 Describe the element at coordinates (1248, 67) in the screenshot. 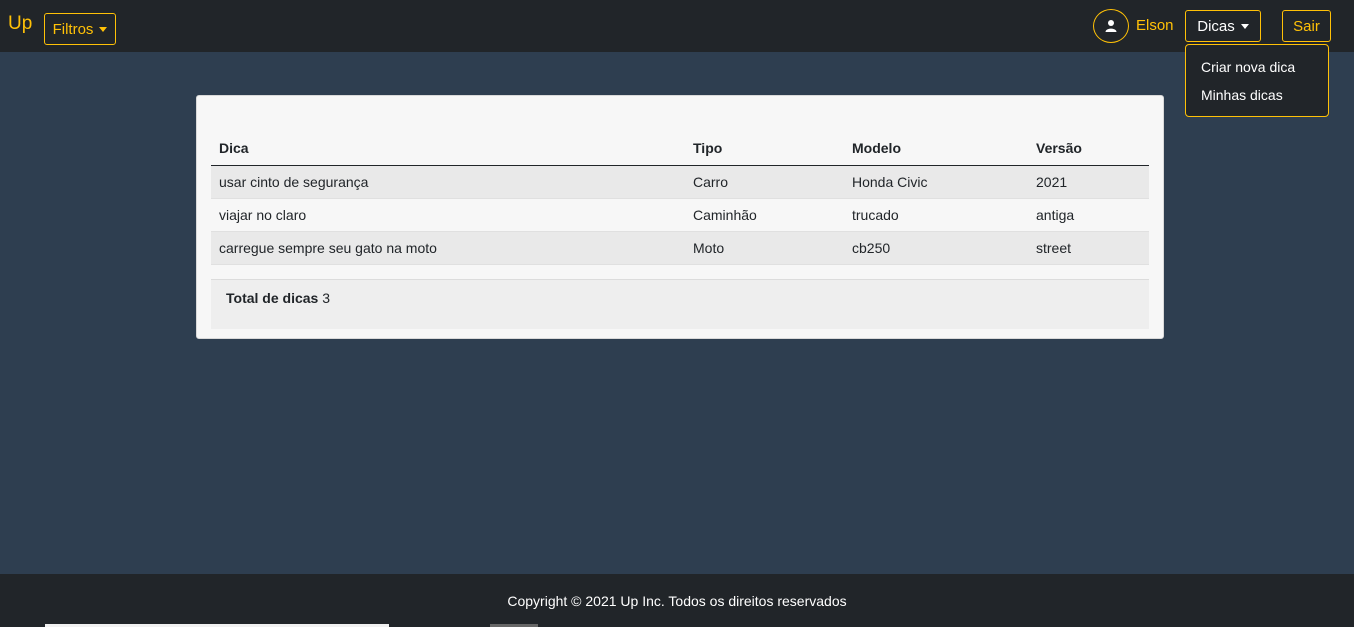

I see `menu-item-criar-nova-dica: Criar nova dica` at that location.